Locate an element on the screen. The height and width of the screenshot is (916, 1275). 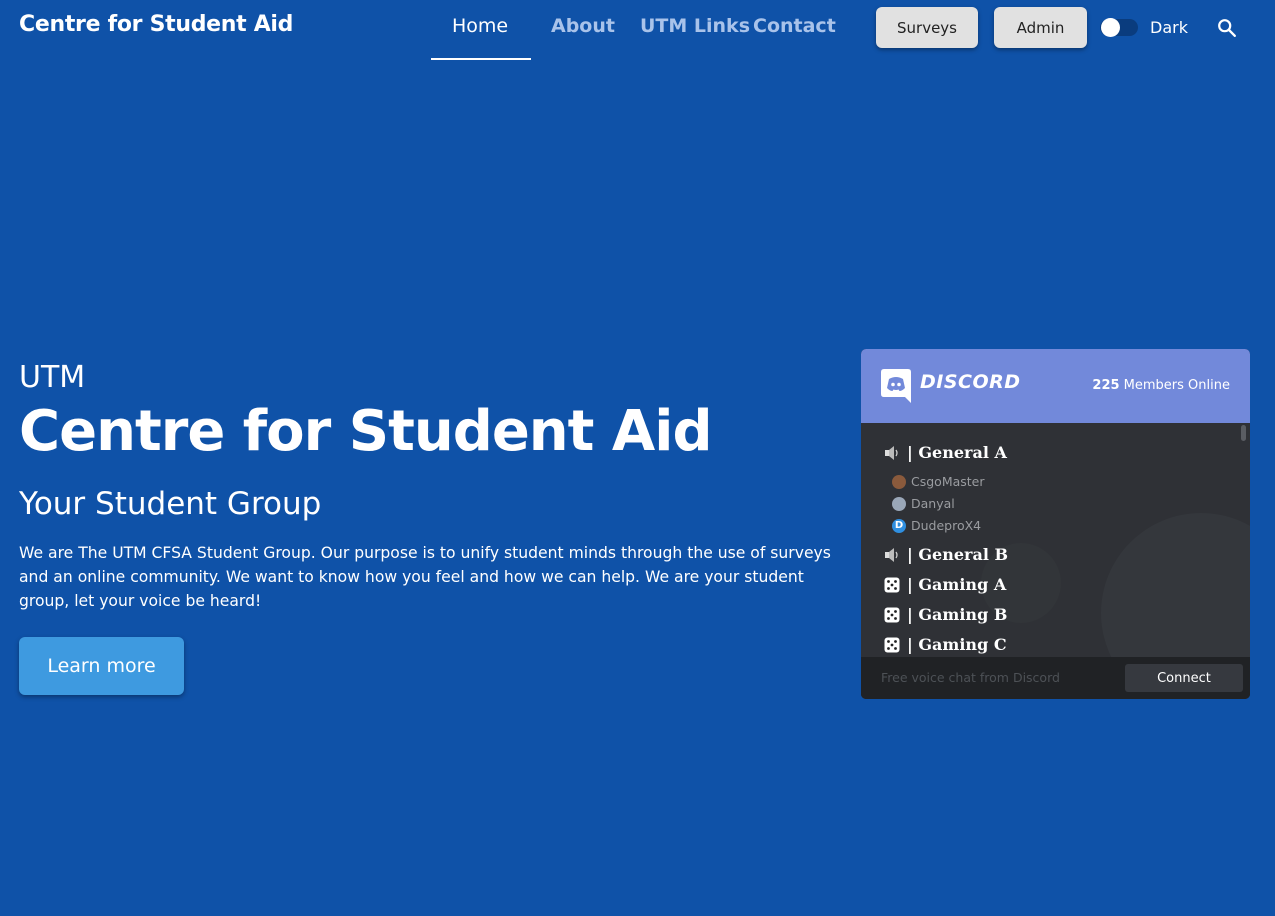
discord-logo-icon is located at coordinates (896, 386).